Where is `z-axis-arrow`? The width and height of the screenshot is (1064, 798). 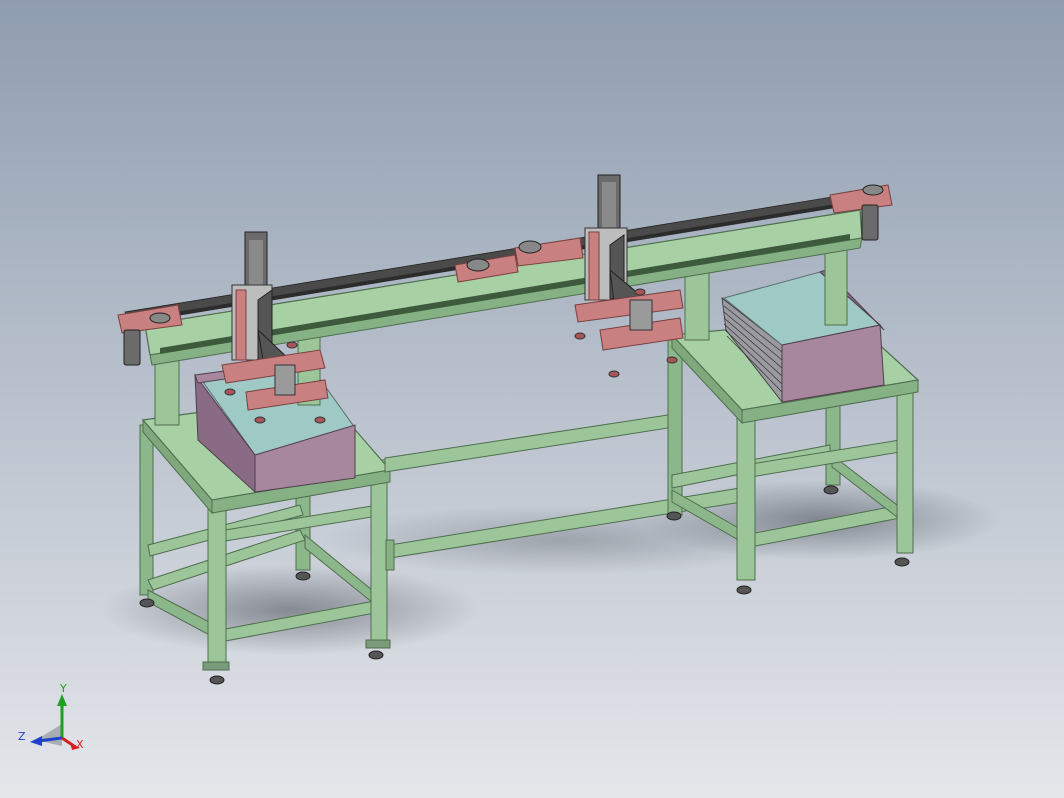
z-axis-arrow is located at coordinates (36, 741).